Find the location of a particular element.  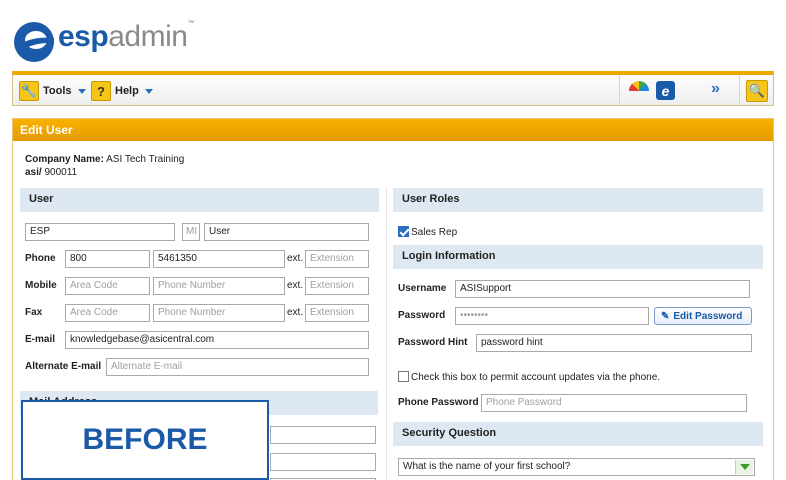

wrench-icon: 🔧 is located at coordinates (29, 91).